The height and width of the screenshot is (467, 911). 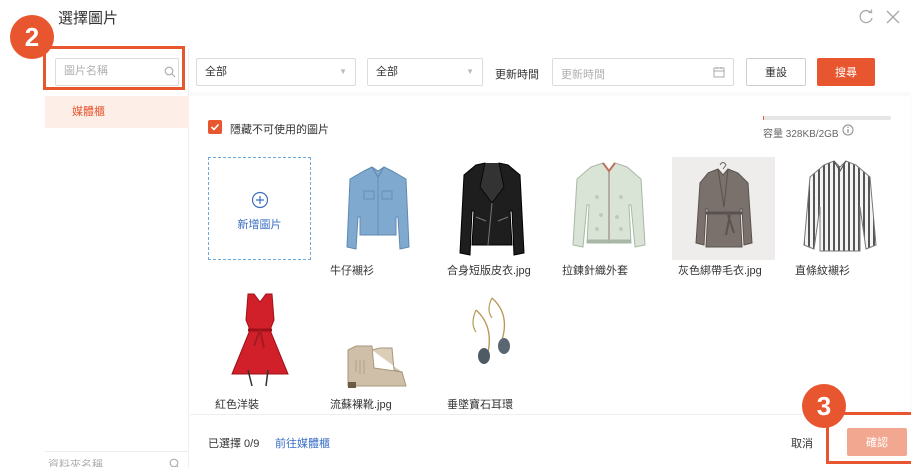 I want to click on search-button: 搜尋, so click(x=846, y=72).